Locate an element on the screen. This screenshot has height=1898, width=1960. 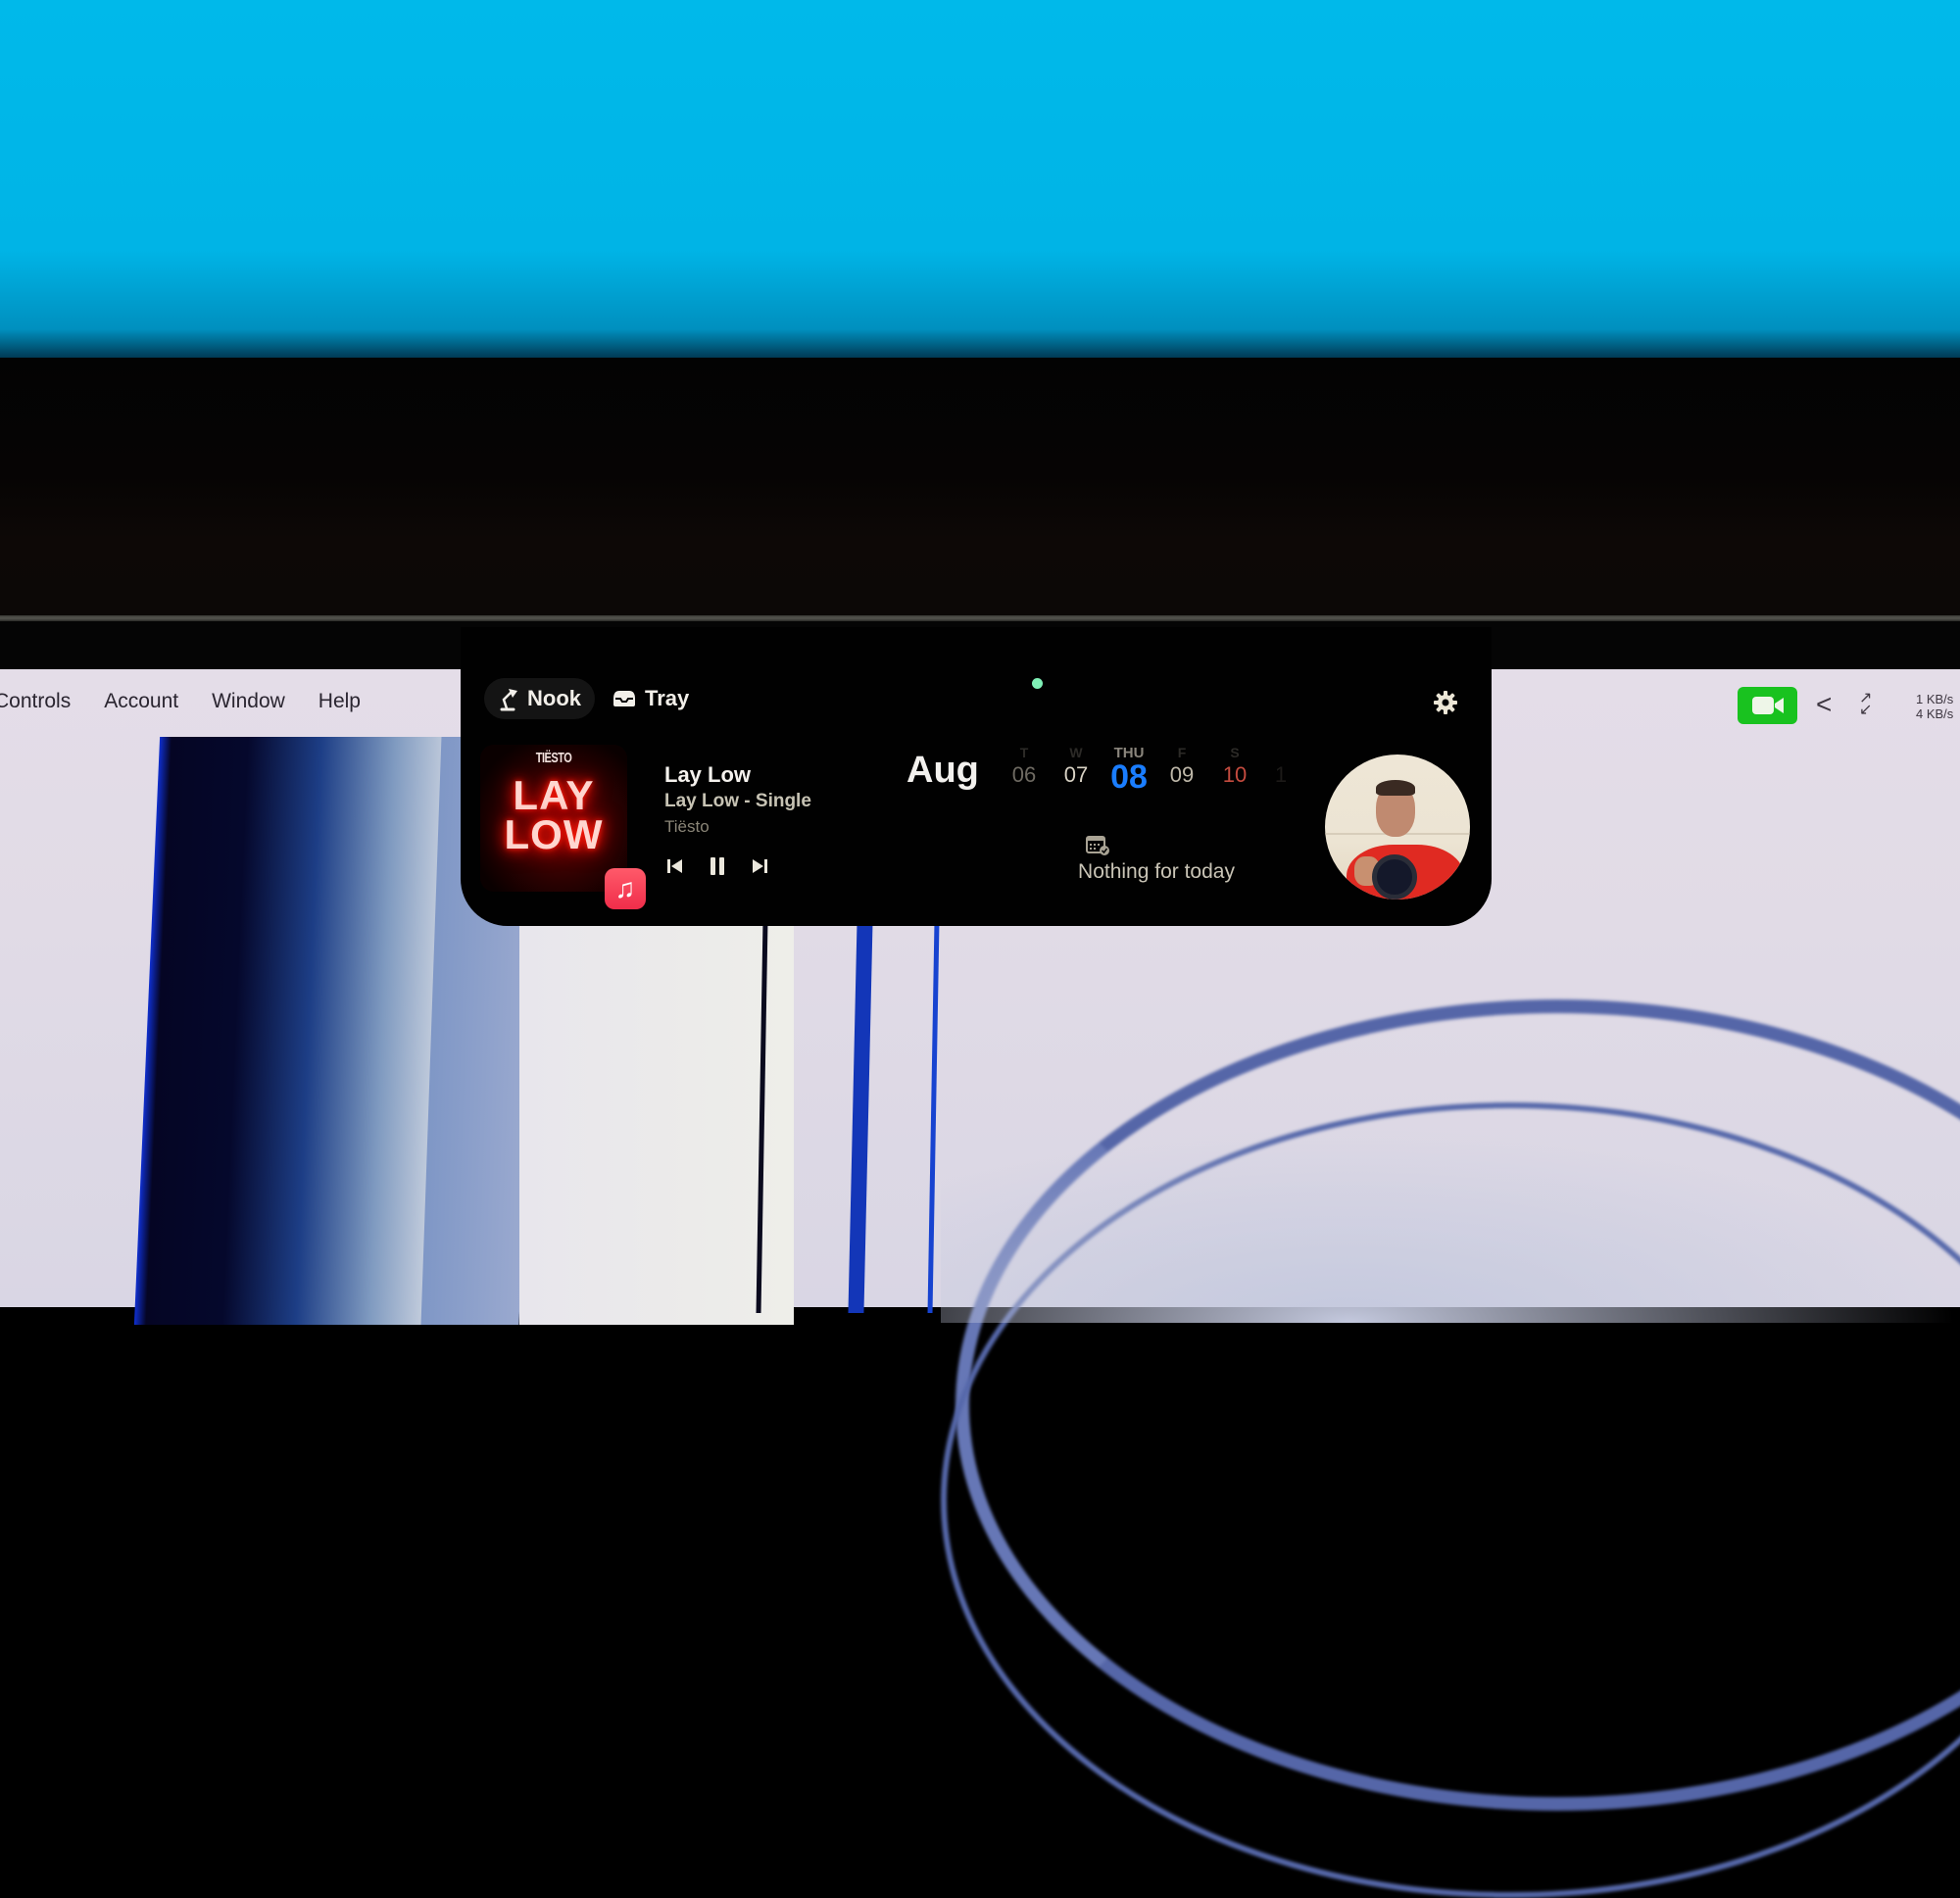
day-label: S is located at coordinates (1235, 753).